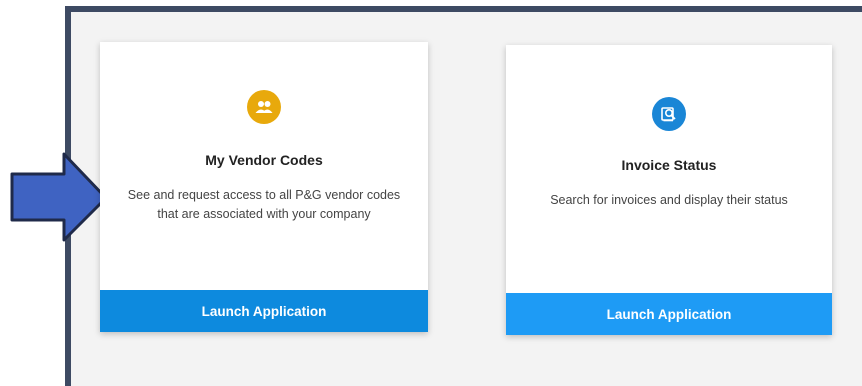 Image resolution: width=862 pixels, height=386 pixels. I want to click on arrow-right-icon, so click(59, 197).